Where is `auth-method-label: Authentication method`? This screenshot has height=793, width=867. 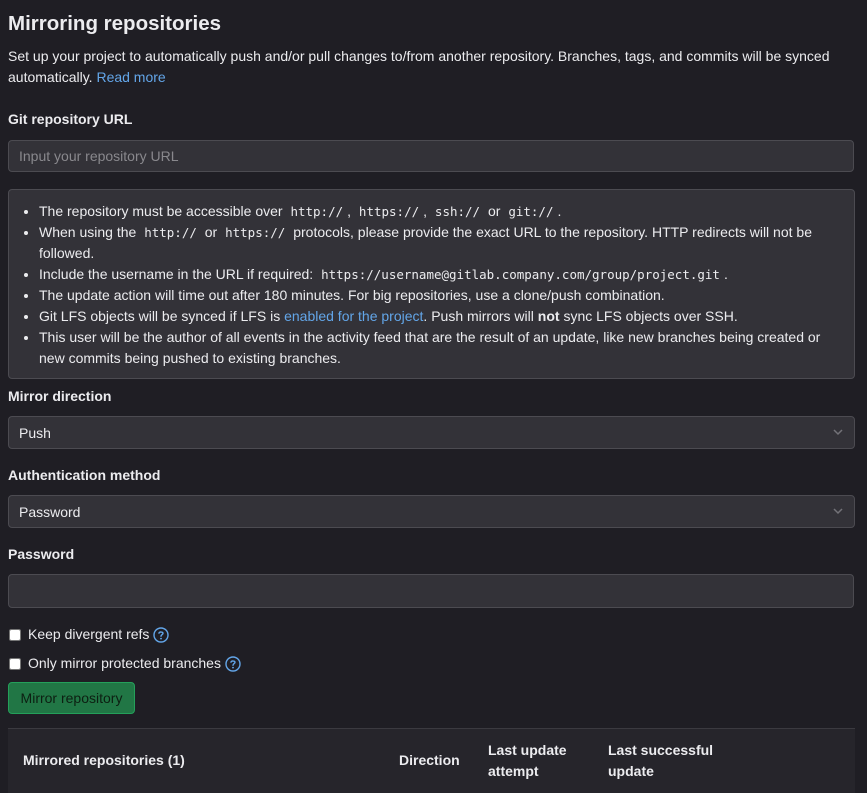 auth-method-label: Authentication method is located at coordinates (84, 475).